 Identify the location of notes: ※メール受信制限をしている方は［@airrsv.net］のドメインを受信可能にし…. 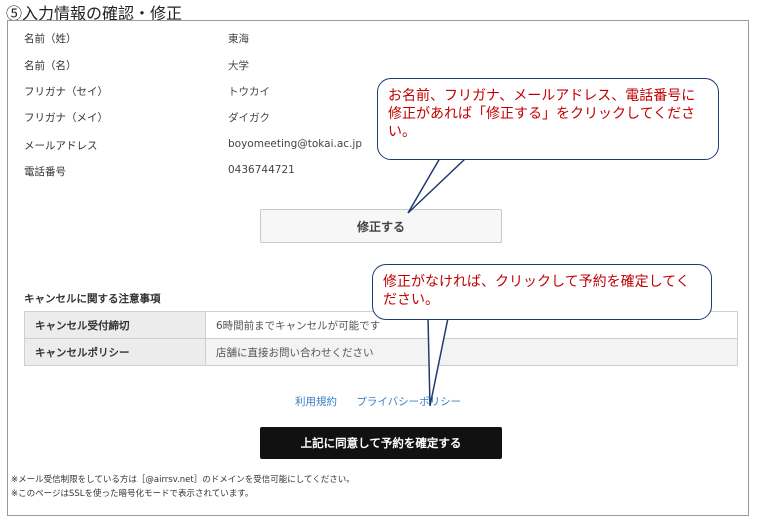
(183, 487).